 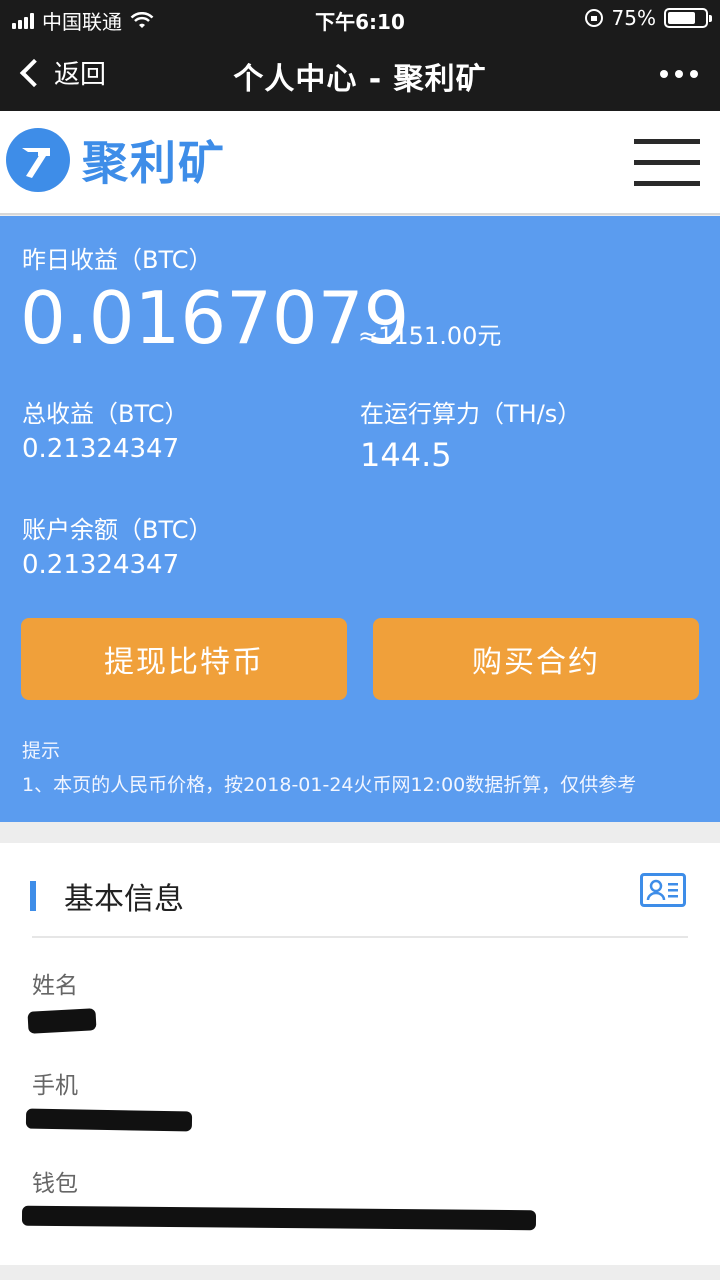 What do you see at coordinates (55, 986) in the screenshot?
I see `name-label: 姓名` at bounding box center [55, 986].